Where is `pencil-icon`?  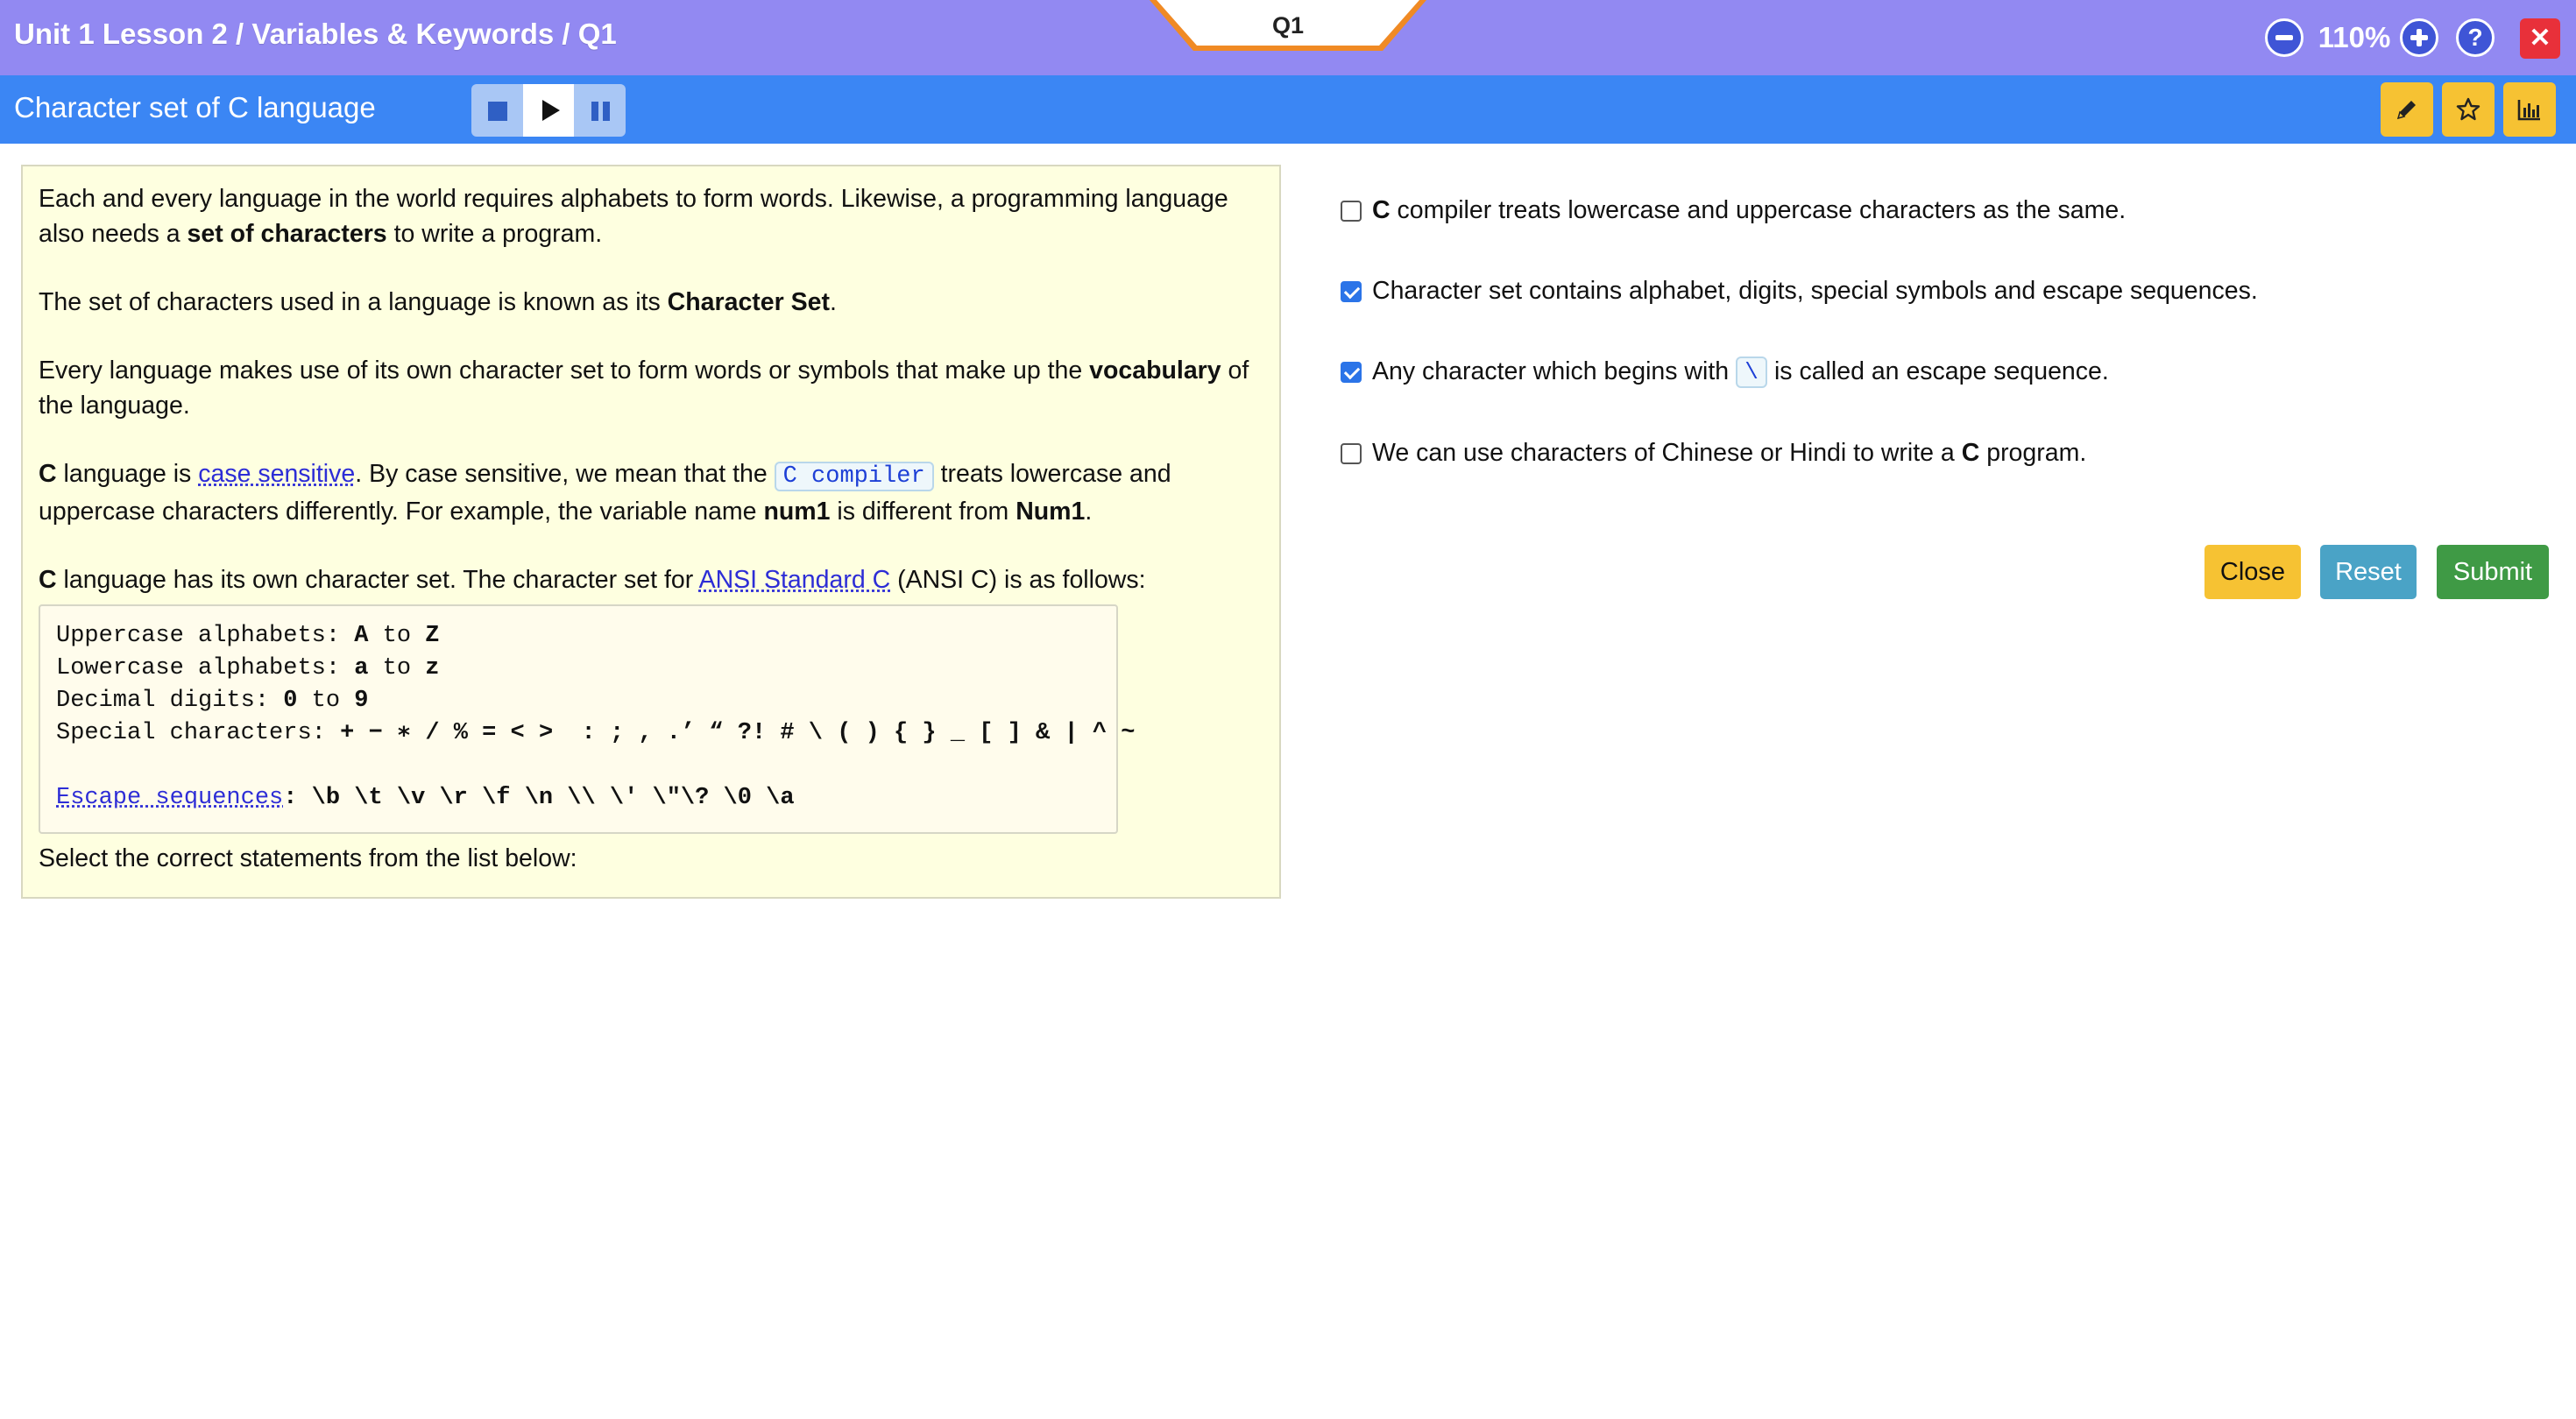 pencil-icon is located at coordinates (2406, 110).